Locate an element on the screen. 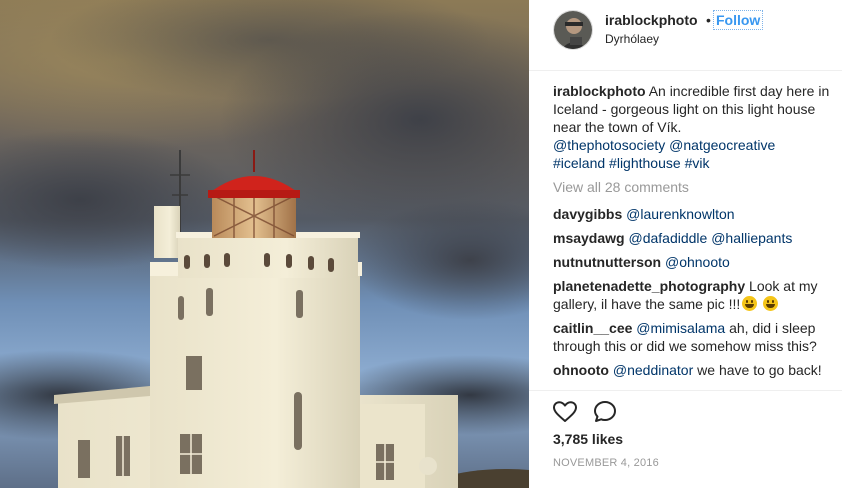  comment: msaydawg @dafadiddle @halliepants is located at coordinates (695, 238).